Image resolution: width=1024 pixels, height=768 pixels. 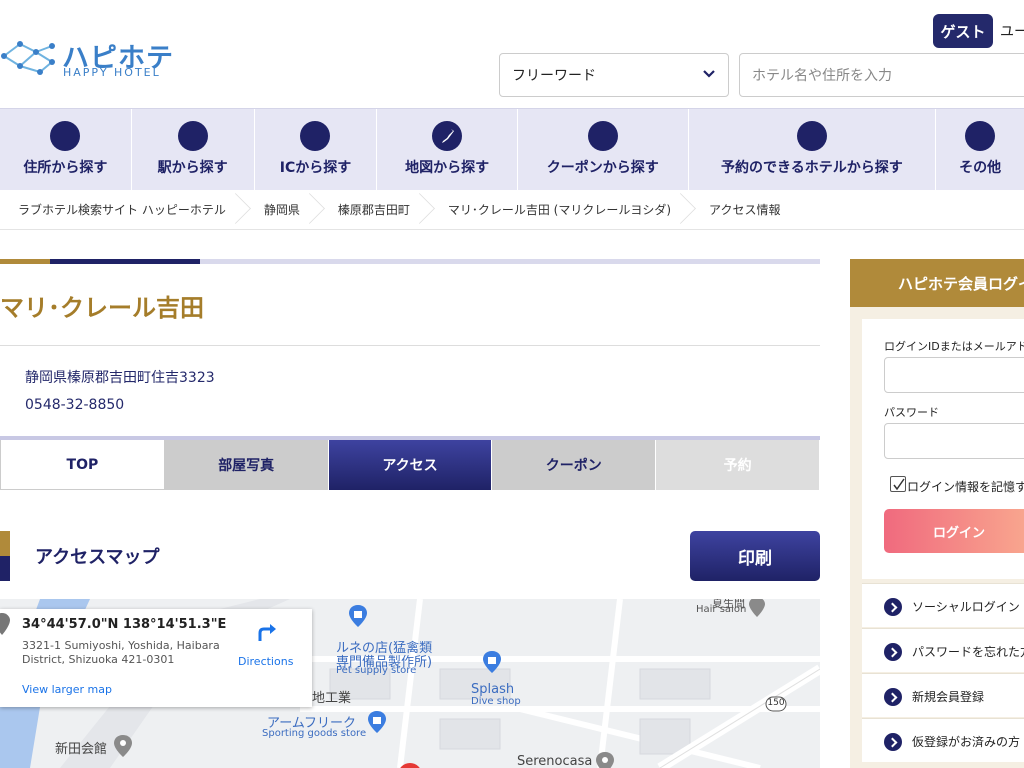 What do you see at coordinates (5, 556) in the screenshot?
I see `section-accent` at bounding box center [5, 556].